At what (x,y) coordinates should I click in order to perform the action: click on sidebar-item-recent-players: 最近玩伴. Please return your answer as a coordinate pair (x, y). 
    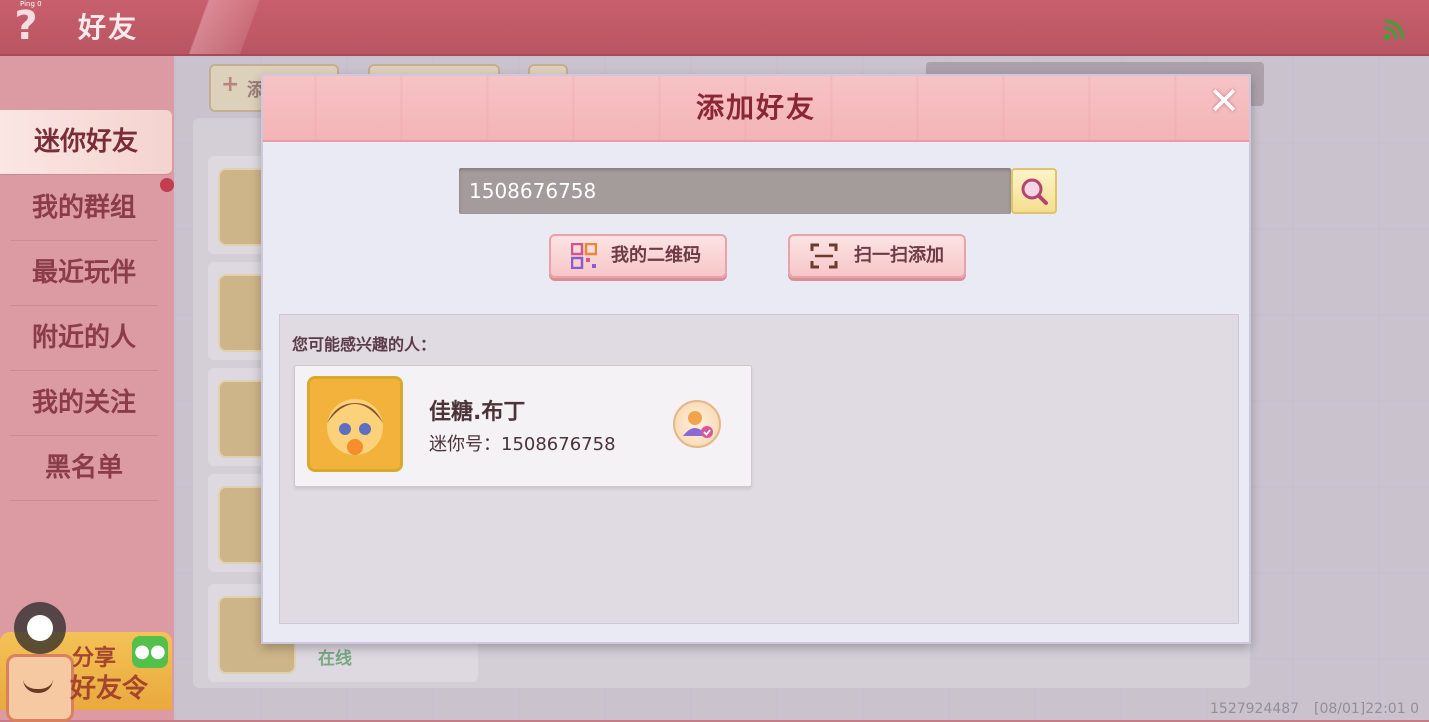
    Looking at the image, I should click on (84, 273).